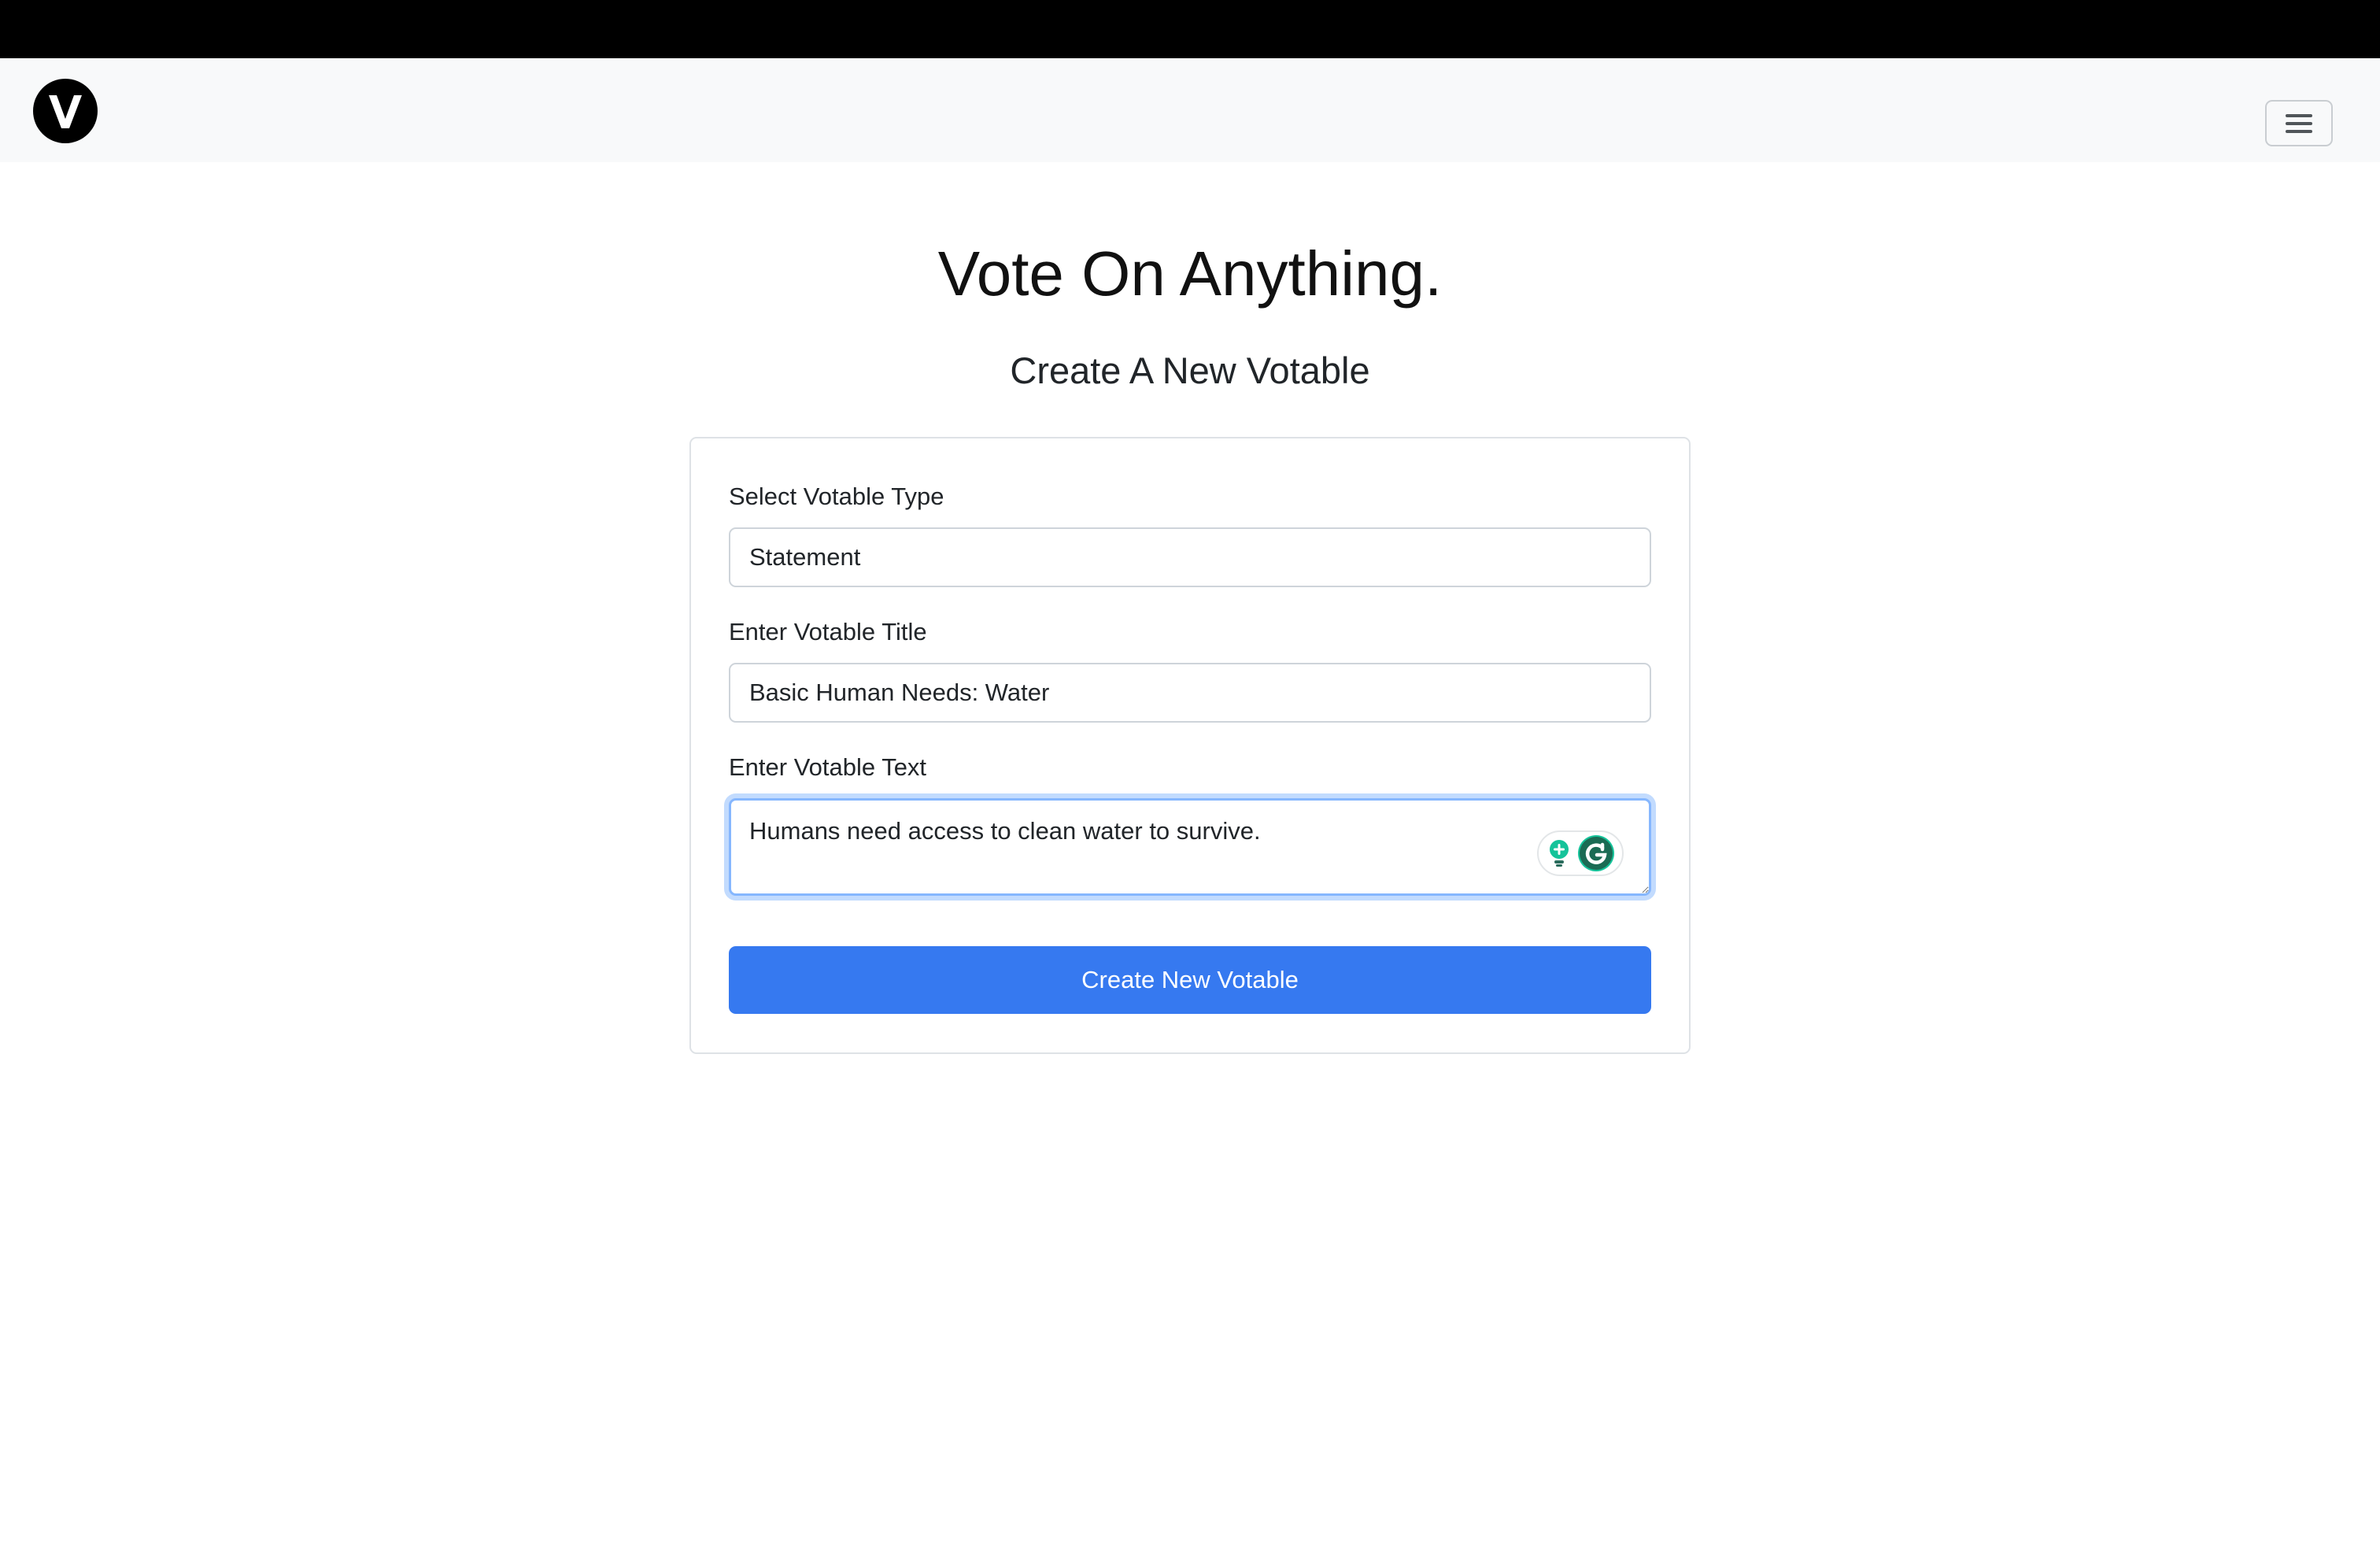 The image size is (2380, 1546). What do you see at coordinates (1190, 371) in the screenshot?
I see `page-subtitle: Create A New Votable` at bounding box center [1190, 371].